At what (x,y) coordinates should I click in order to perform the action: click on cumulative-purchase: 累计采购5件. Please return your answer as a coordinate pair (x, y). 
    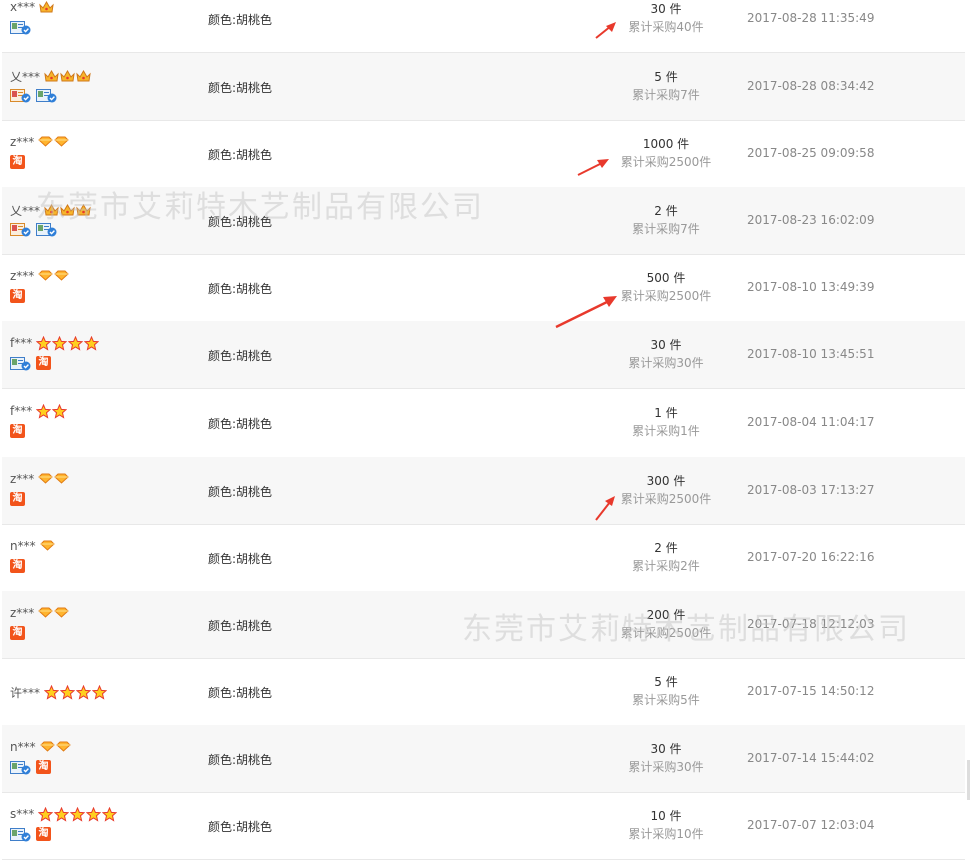
    Looking at the image, I should click on (666, 699).